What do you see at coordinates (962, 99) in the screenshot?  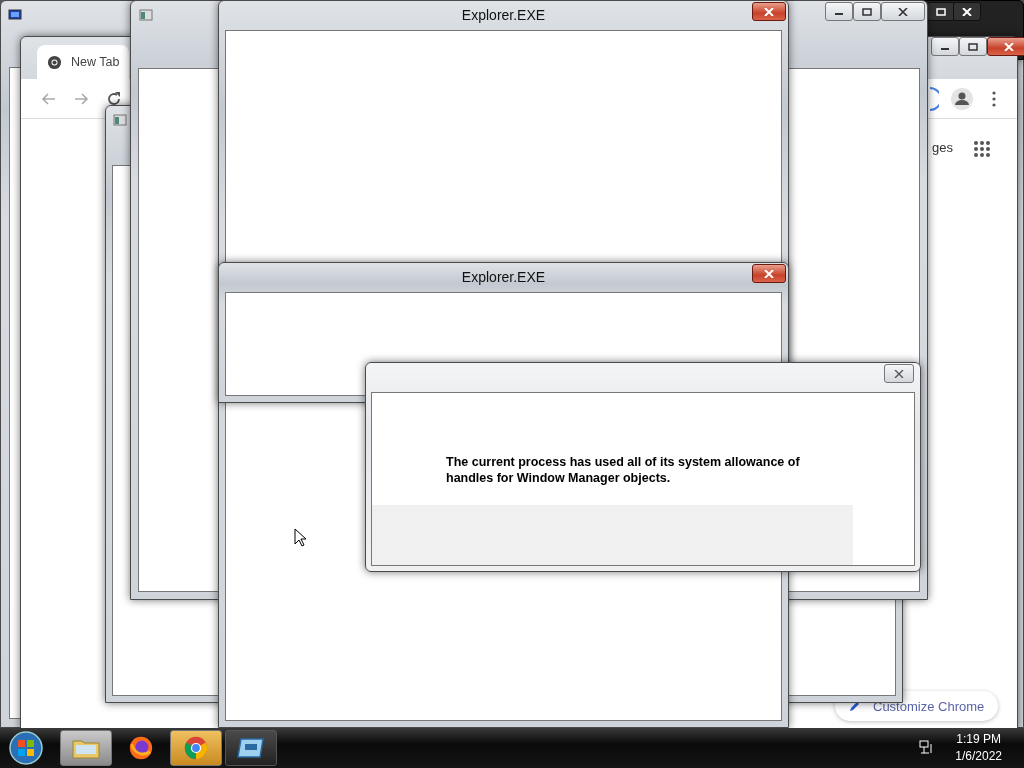 I see `profile-icon` at bounding box center [962, 99].